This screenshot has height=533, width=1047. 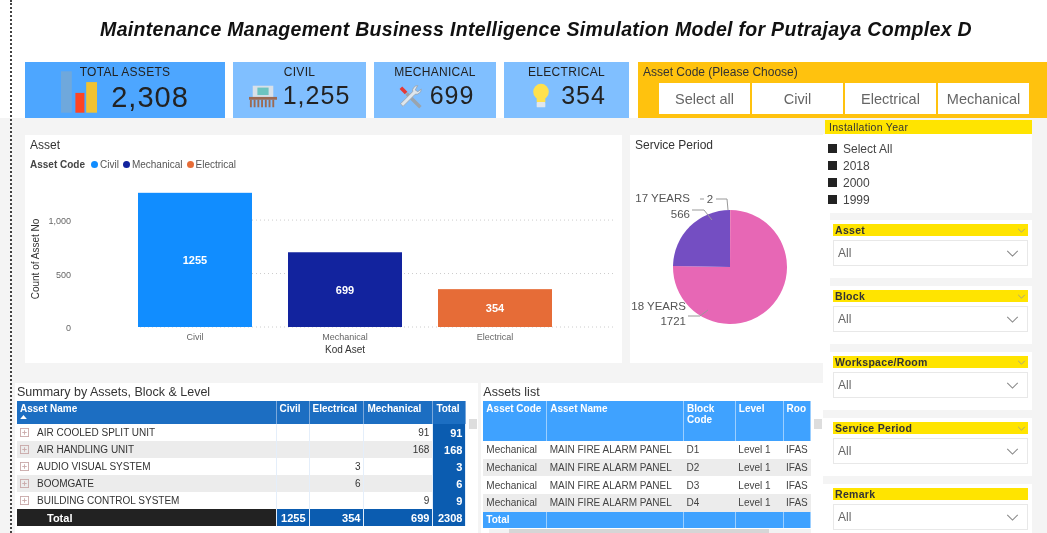 What do you see at coordinates (680, 214) in the screenshot?
I see `pie-value-label: 566` at bounding box center [680, 214].